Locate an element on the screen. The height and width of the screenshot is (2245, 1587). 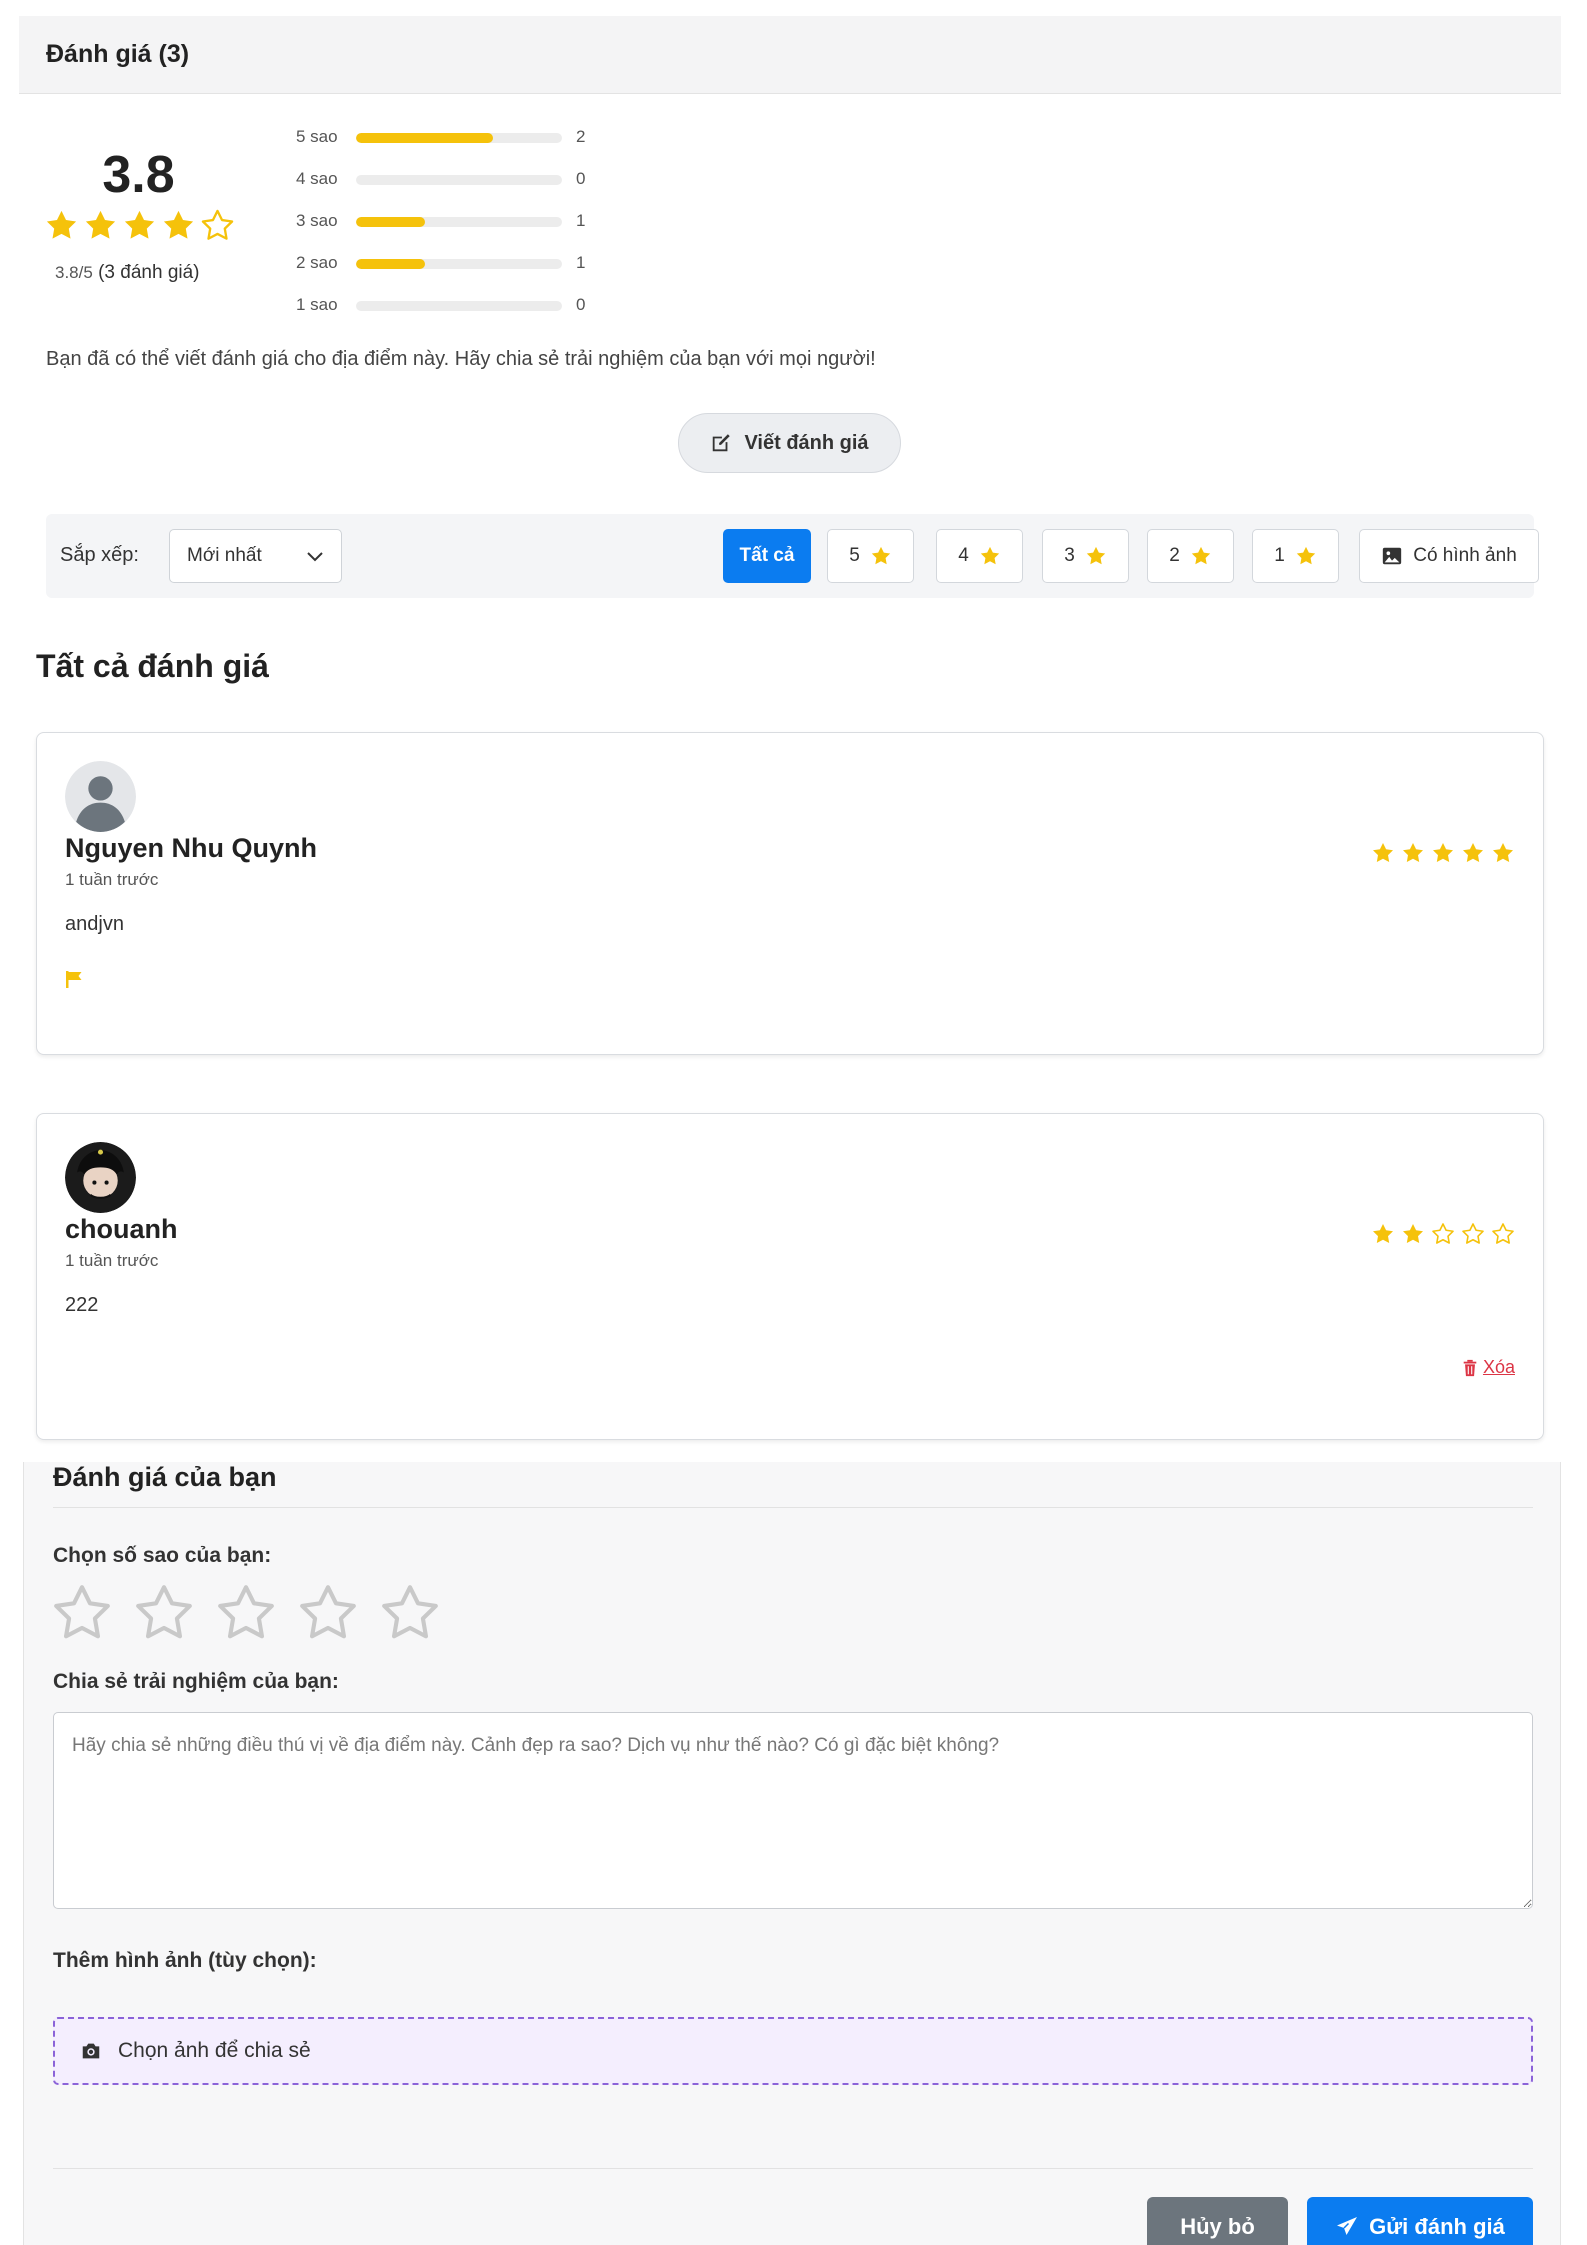
filter-5-label: 5 is located at coordinates (854, 555).